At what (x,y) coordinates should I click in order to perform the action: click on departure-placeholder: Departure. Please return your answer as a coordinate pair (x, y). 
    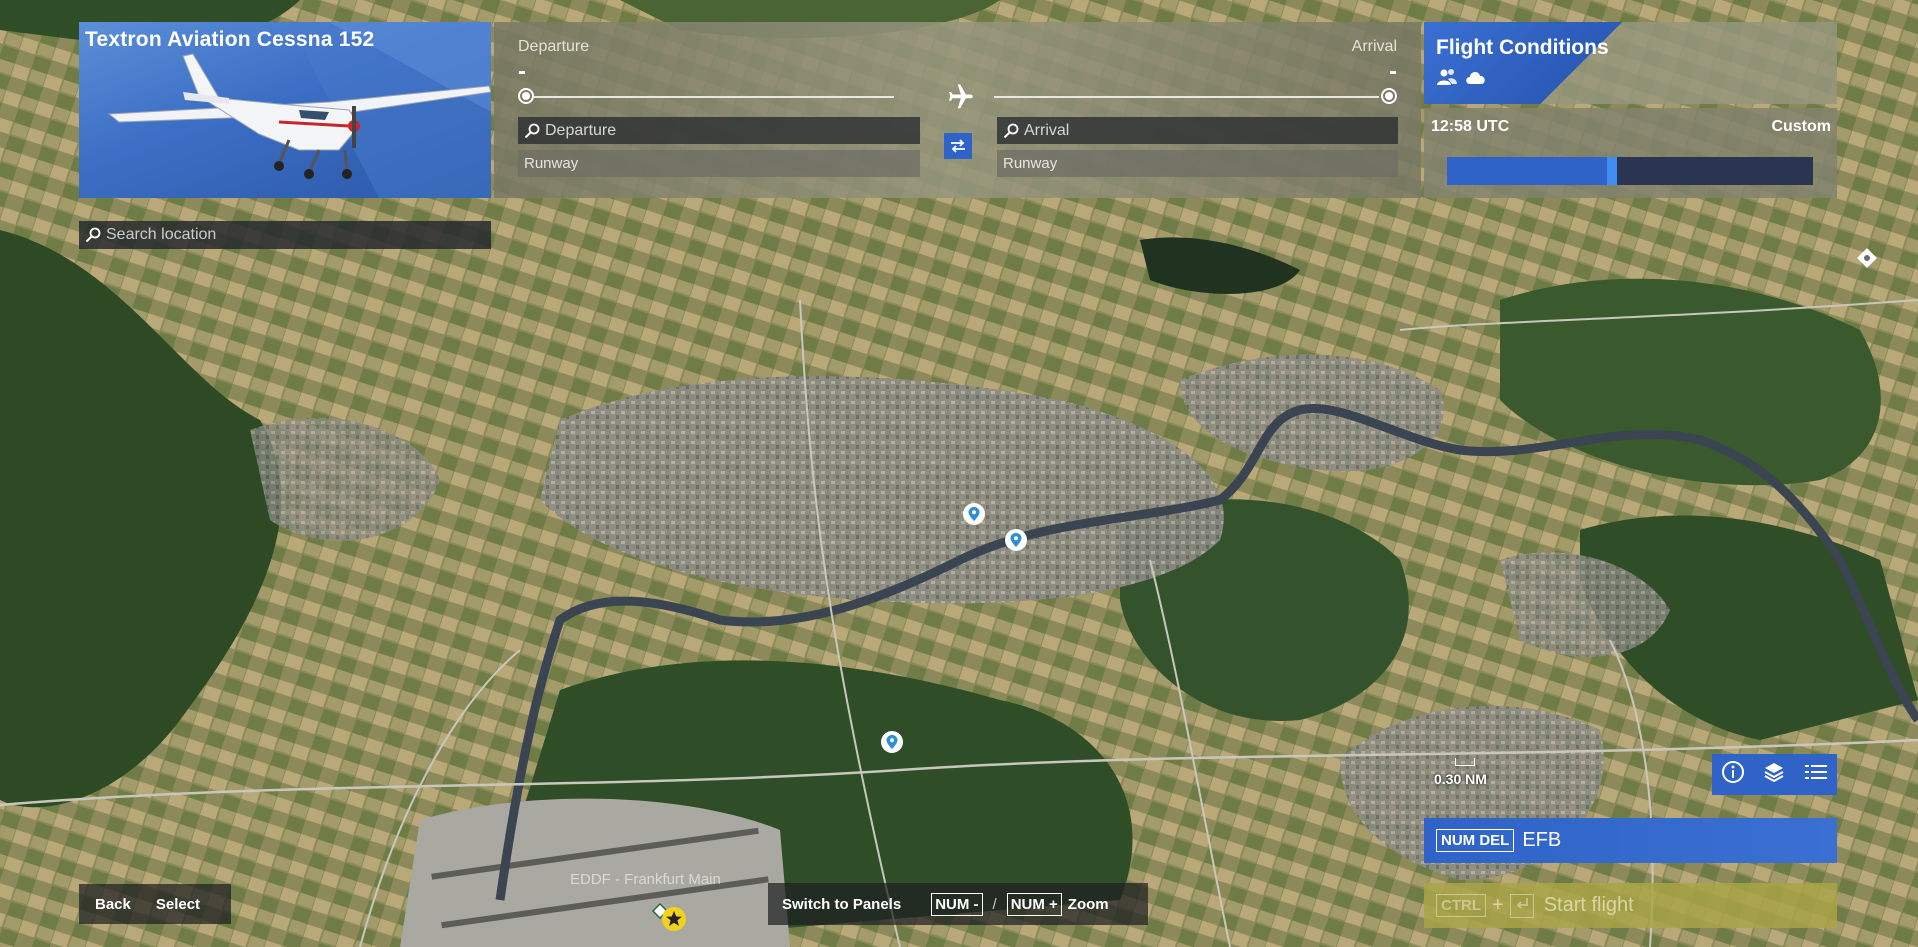
    Looking at the image, I should click on (581, 130).